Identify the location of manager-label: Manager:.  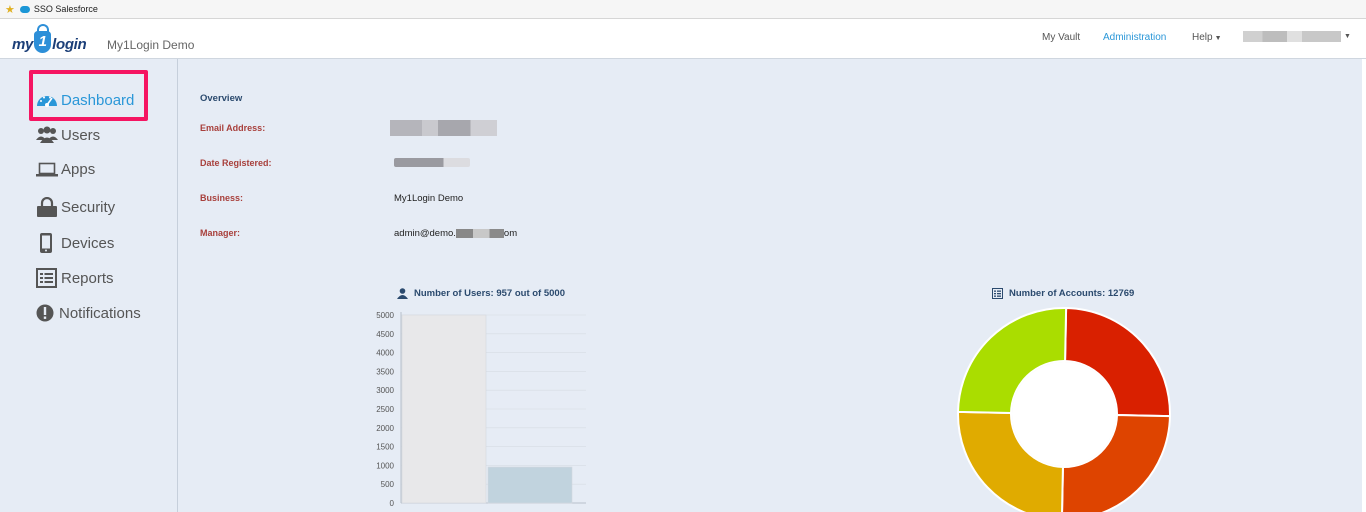
(220, 233).